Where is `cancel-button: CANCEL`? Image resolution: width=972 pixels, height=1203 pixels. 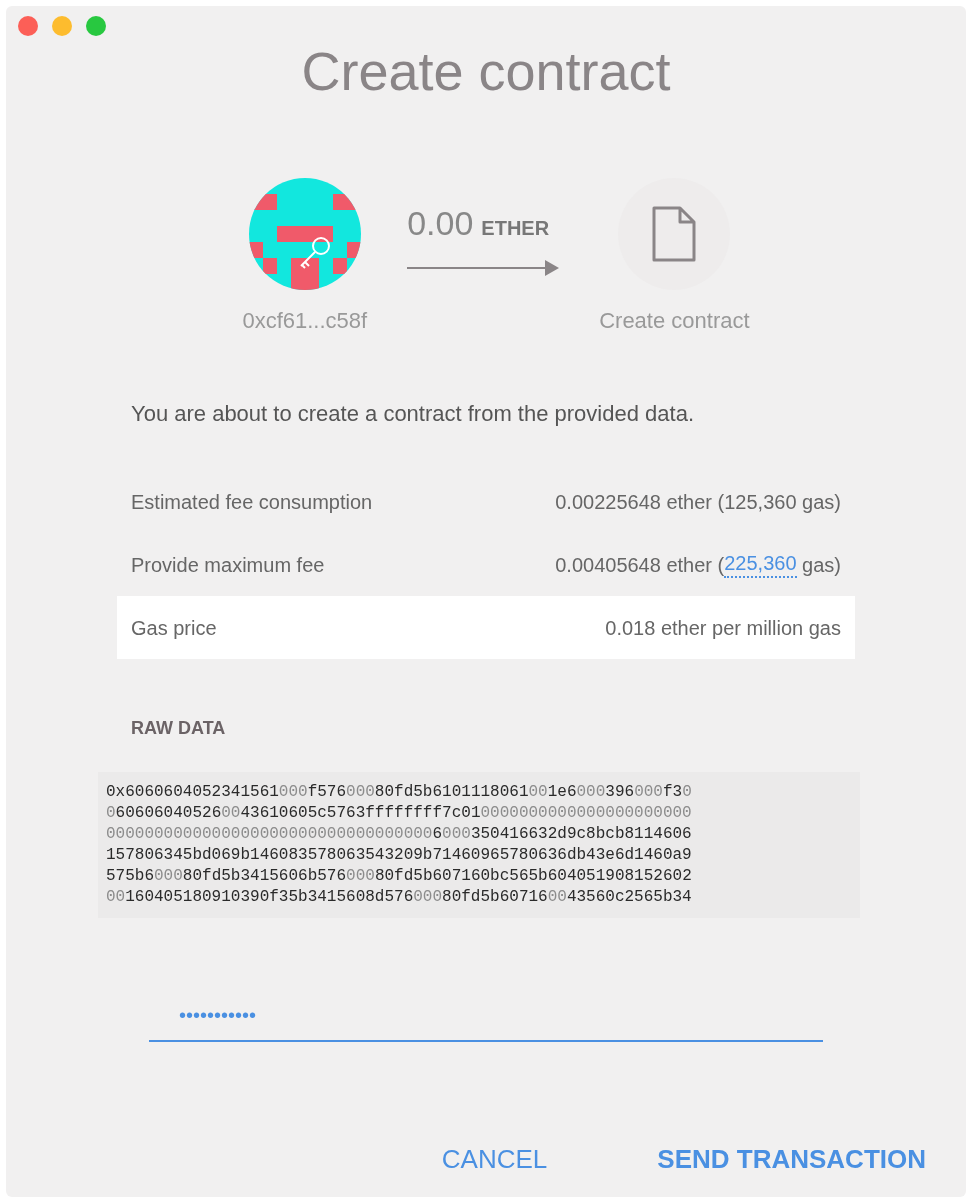
cancel-button: CANCEL is located at coordinates (494, 1159).